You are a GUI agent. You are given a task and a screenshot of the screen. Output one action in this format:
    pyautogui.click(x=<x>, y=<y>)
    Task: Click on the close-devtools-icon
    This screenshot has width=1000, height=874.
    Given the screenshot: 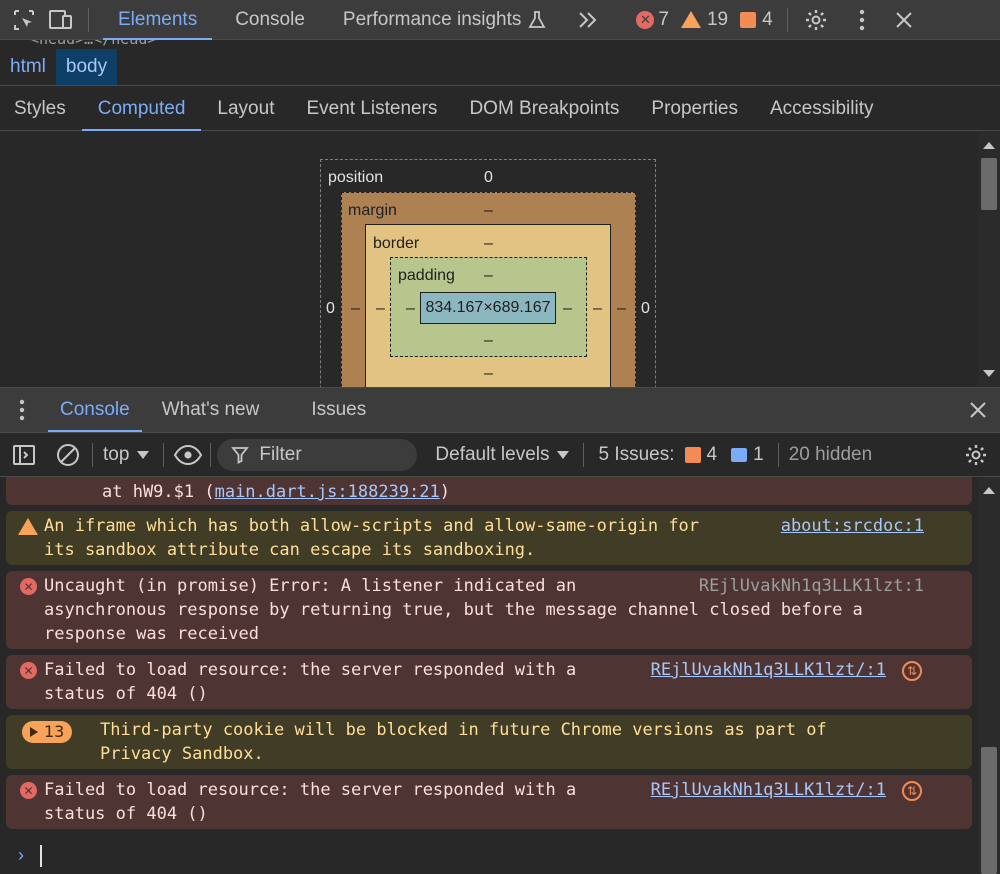 What is the action you would take?
    pyautogui.click(x=904, y=20)
    